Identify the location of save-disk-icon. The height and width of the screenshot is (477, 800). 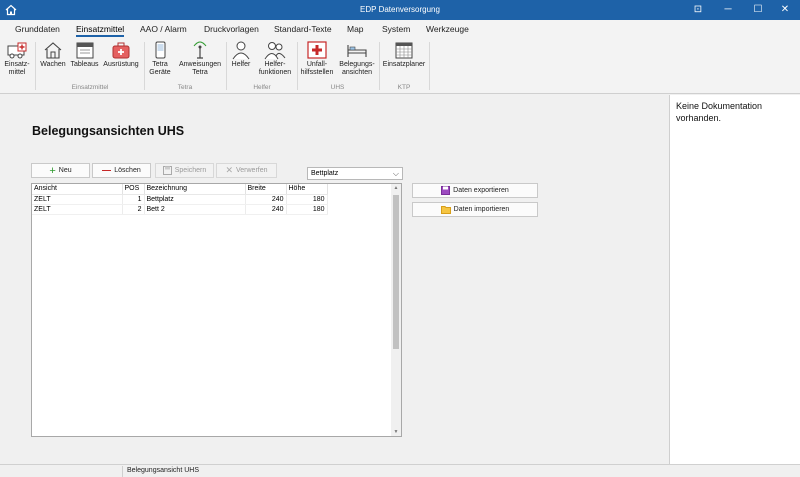
(446, 190).